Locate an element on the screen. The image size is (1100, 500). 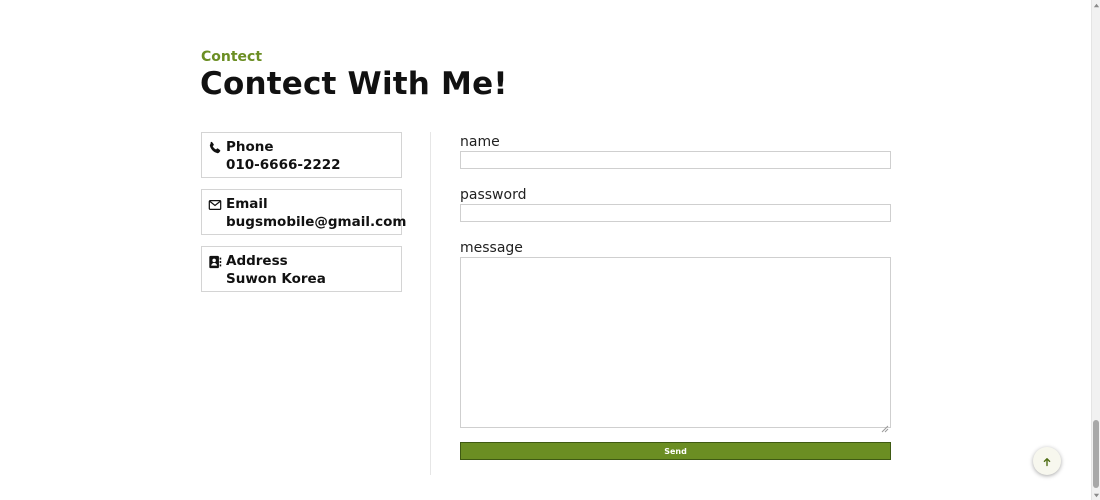
password-input is located at coordinates (675, 213).